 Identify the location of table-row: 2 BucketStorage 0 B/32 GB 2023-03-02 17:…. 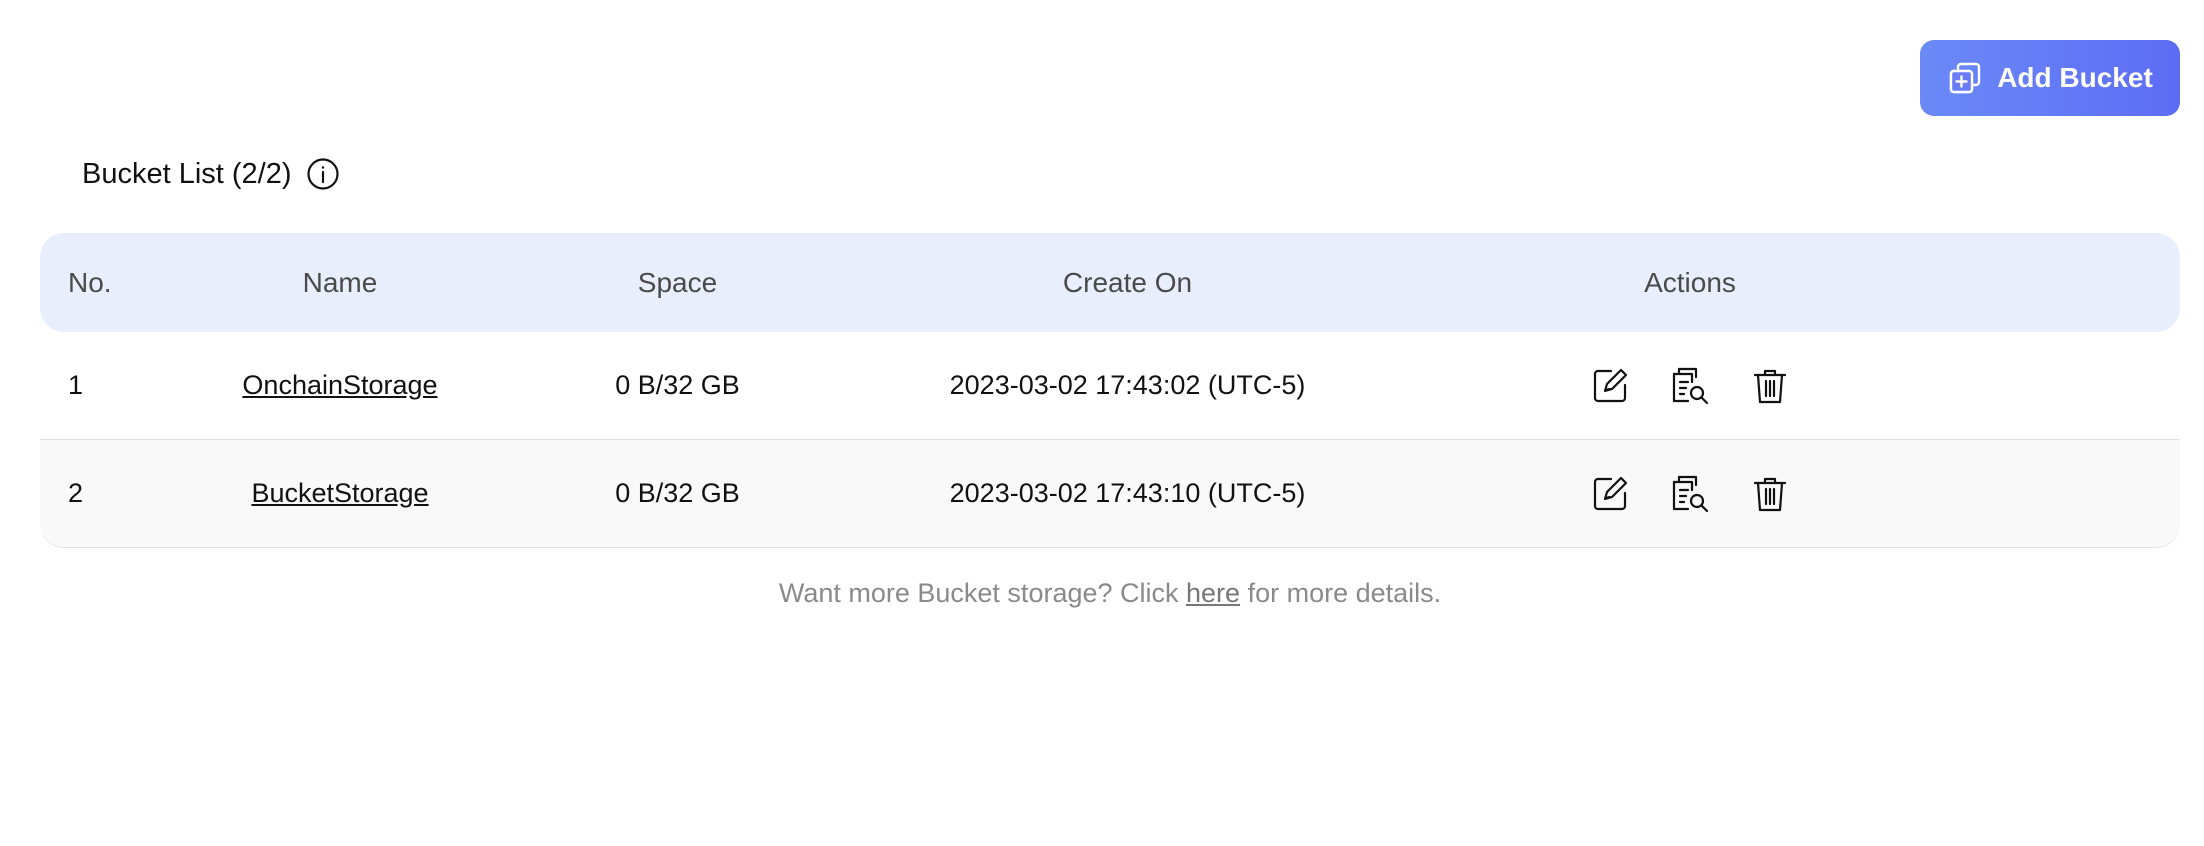
(1110, 494).